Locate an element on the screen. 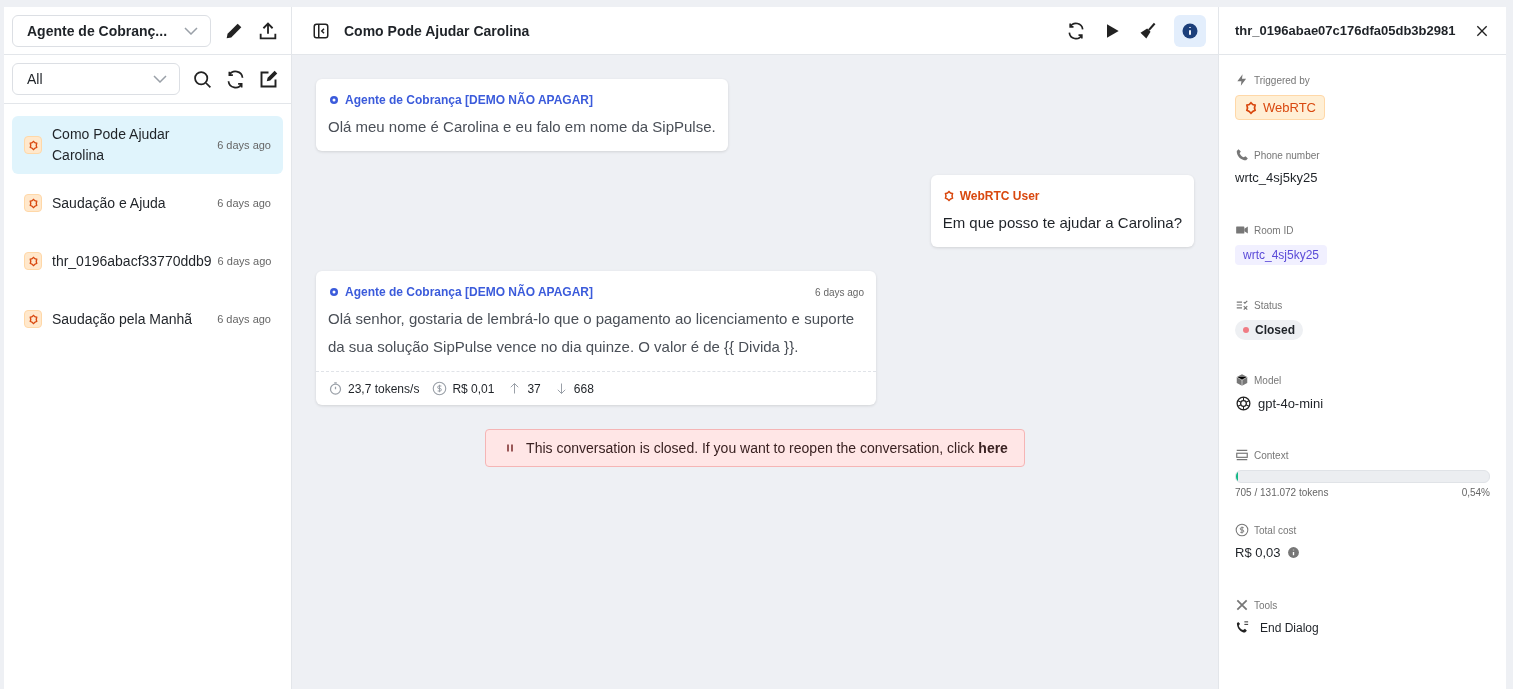 This screenshot has height=689, width=1513. field-label: Room ID is located at coordinates (1274, 230).